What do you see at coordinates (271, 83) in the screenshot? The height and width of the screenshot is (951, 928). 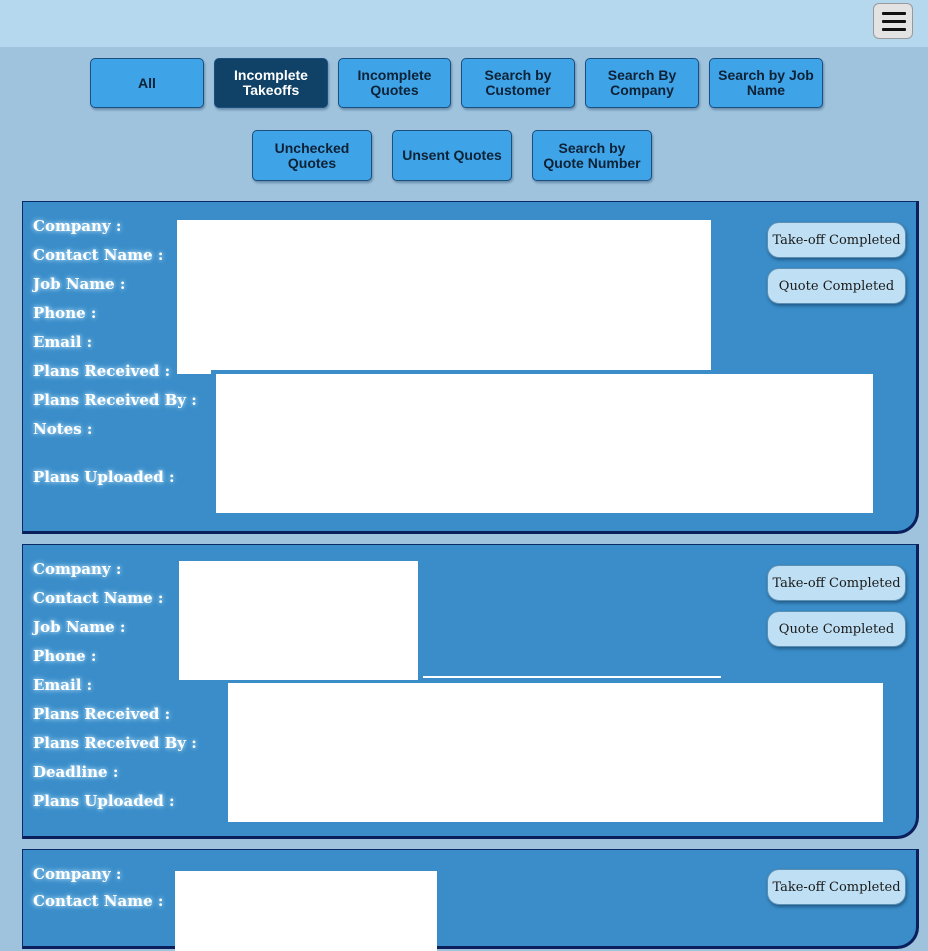 I see `filter-incomplete-takeoffs-button: Incomplete Takeoffs` at bounding box center [271, 83].